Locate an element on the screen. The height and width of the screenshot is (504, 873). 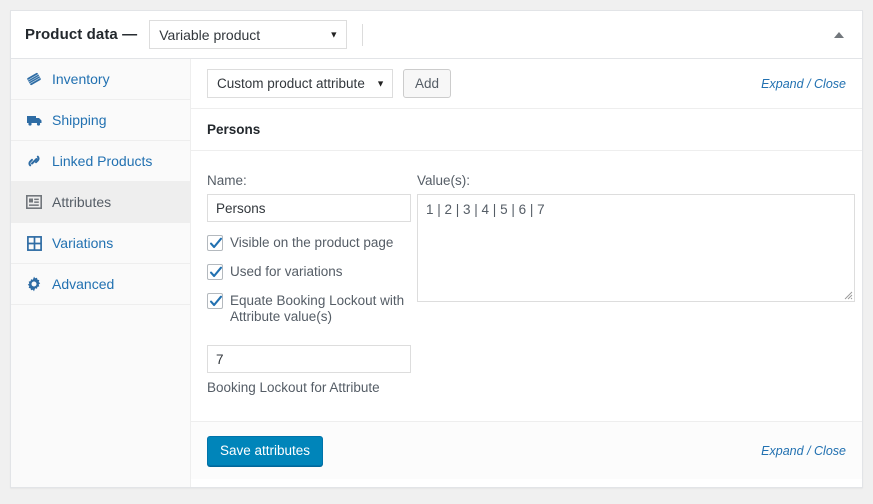
attribute-name-input is located at coordinates (309, 208).